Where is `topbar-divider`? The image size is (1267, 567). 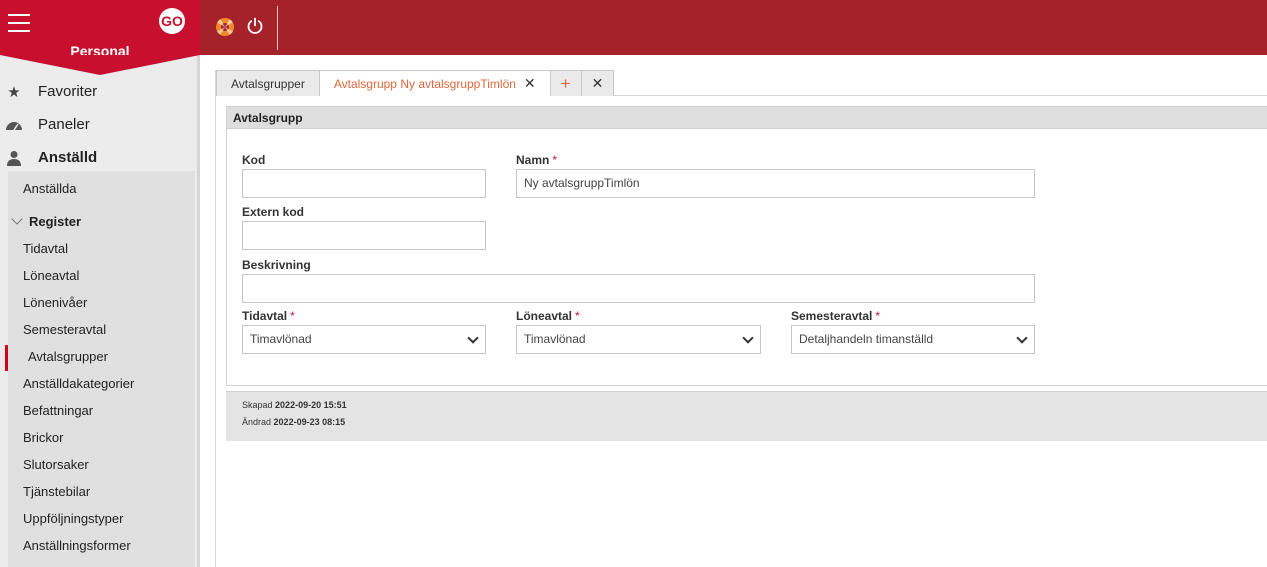 topbar-divider is located at coordinates (277, 28).